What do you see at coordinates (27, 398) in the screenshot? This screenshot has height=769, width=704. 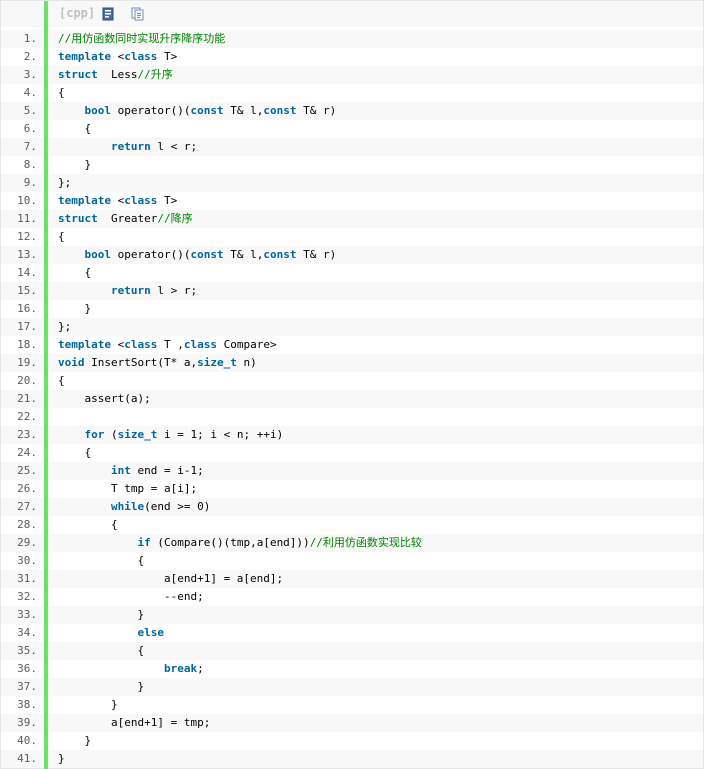 I see `line-number: 21.` at bounding box center [27, 398].